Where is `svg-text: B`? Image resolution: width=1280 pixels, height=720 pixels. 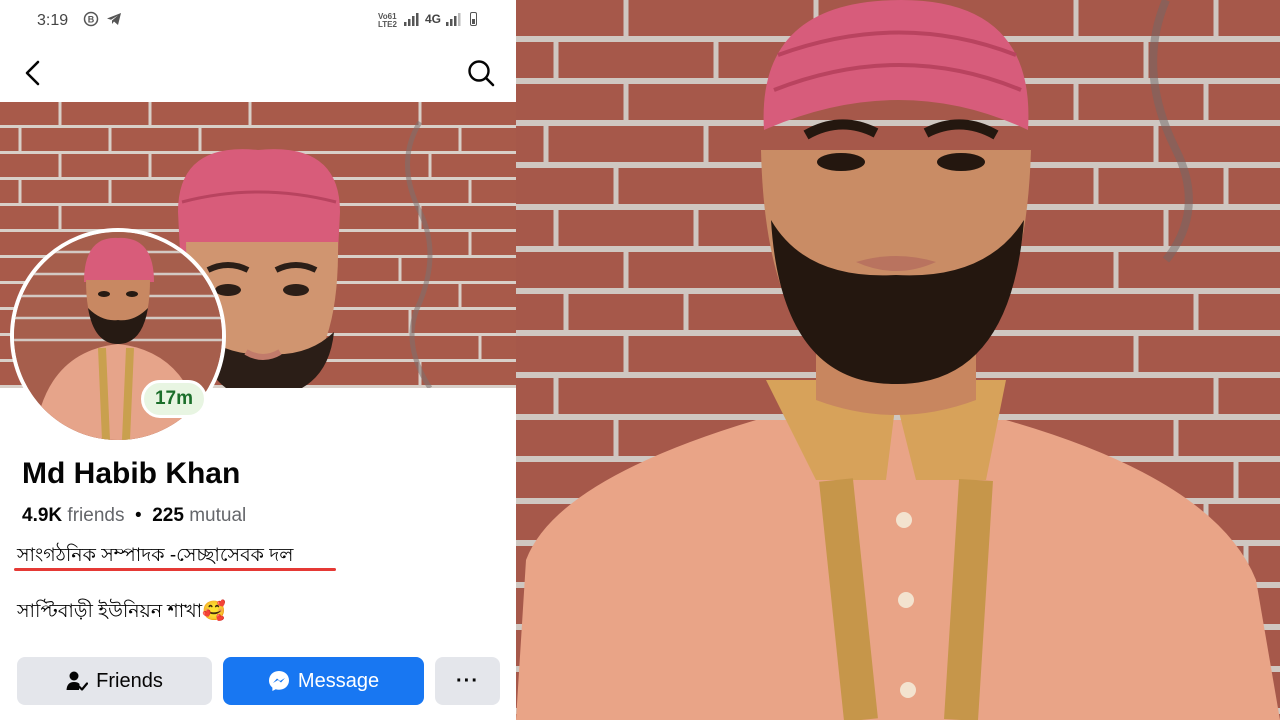
svg-text: B is located at coordinates (91, 20).